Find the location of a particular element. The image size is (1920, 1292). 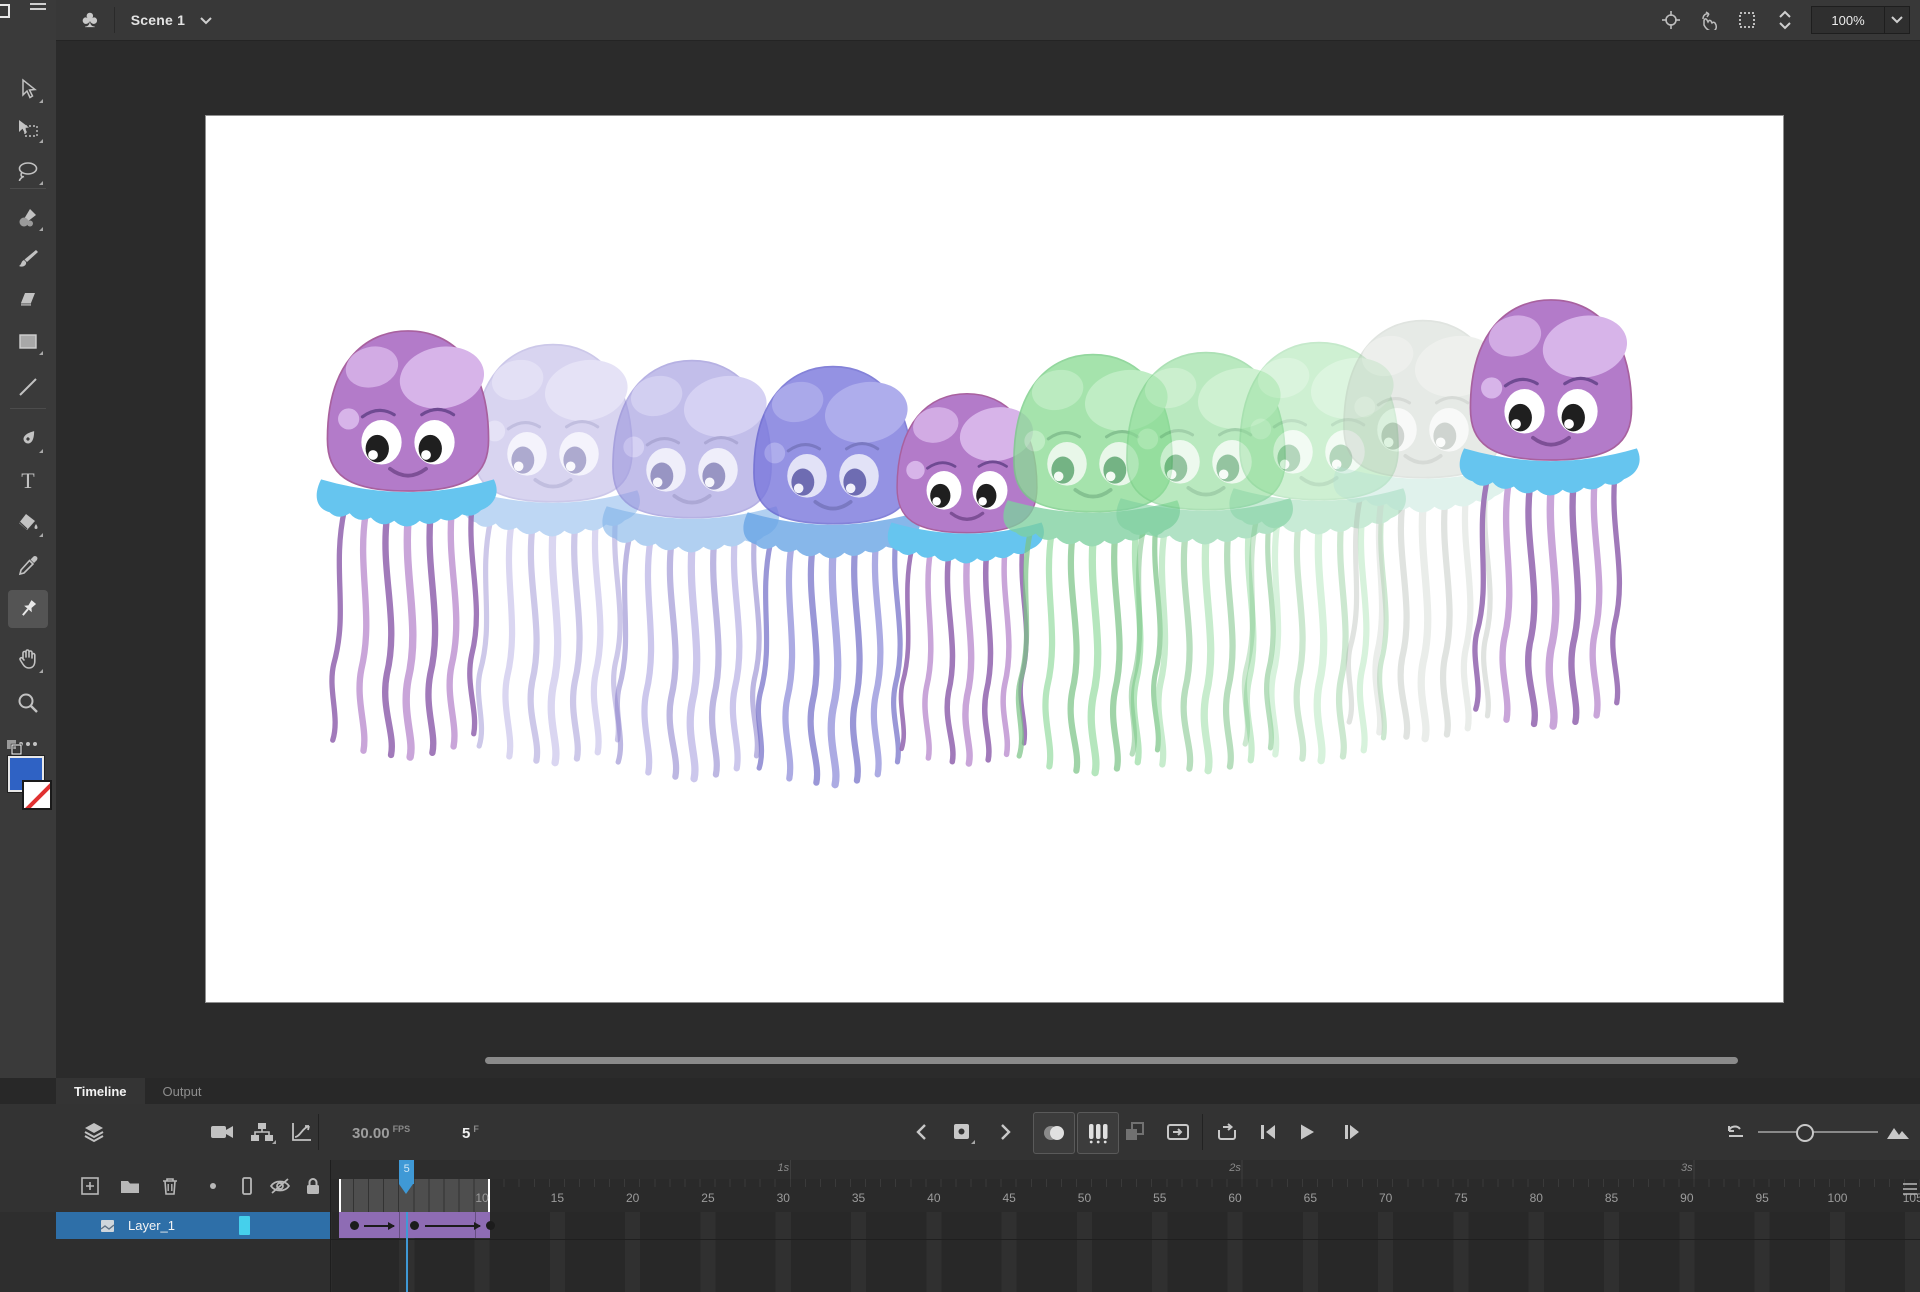

ruler-number: 25 is located at coordinates (708, 1198).